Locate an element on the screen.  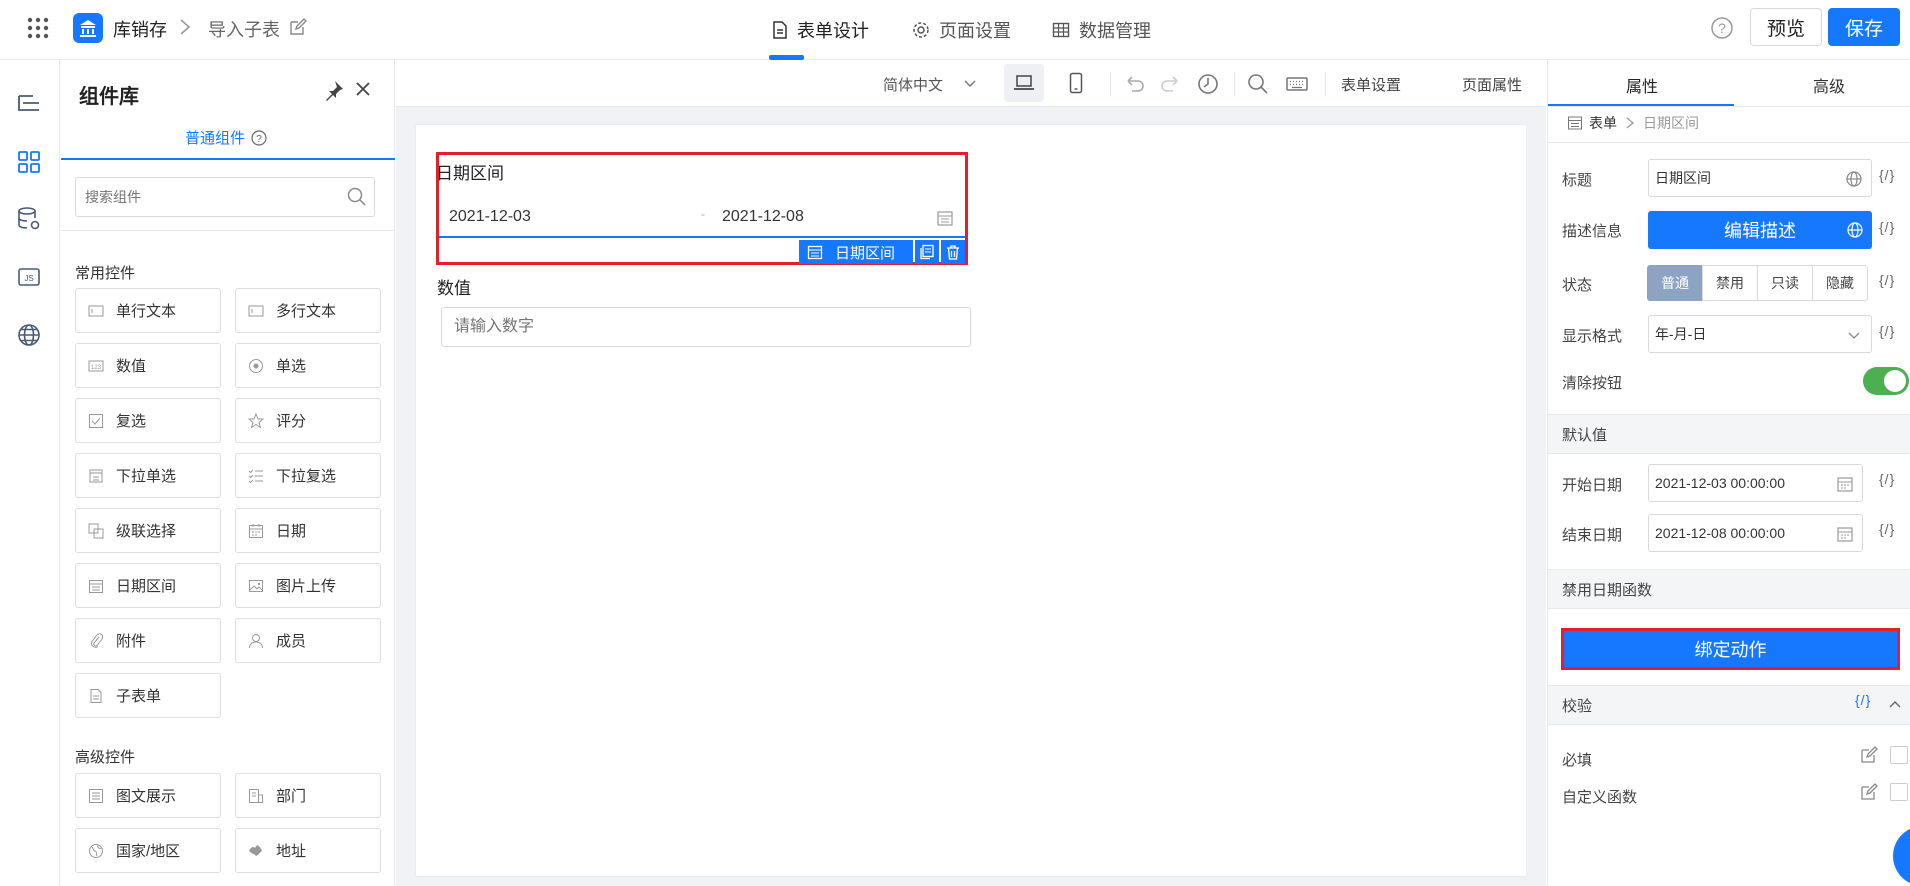
pin-icon is located at coordinates (334, 90).